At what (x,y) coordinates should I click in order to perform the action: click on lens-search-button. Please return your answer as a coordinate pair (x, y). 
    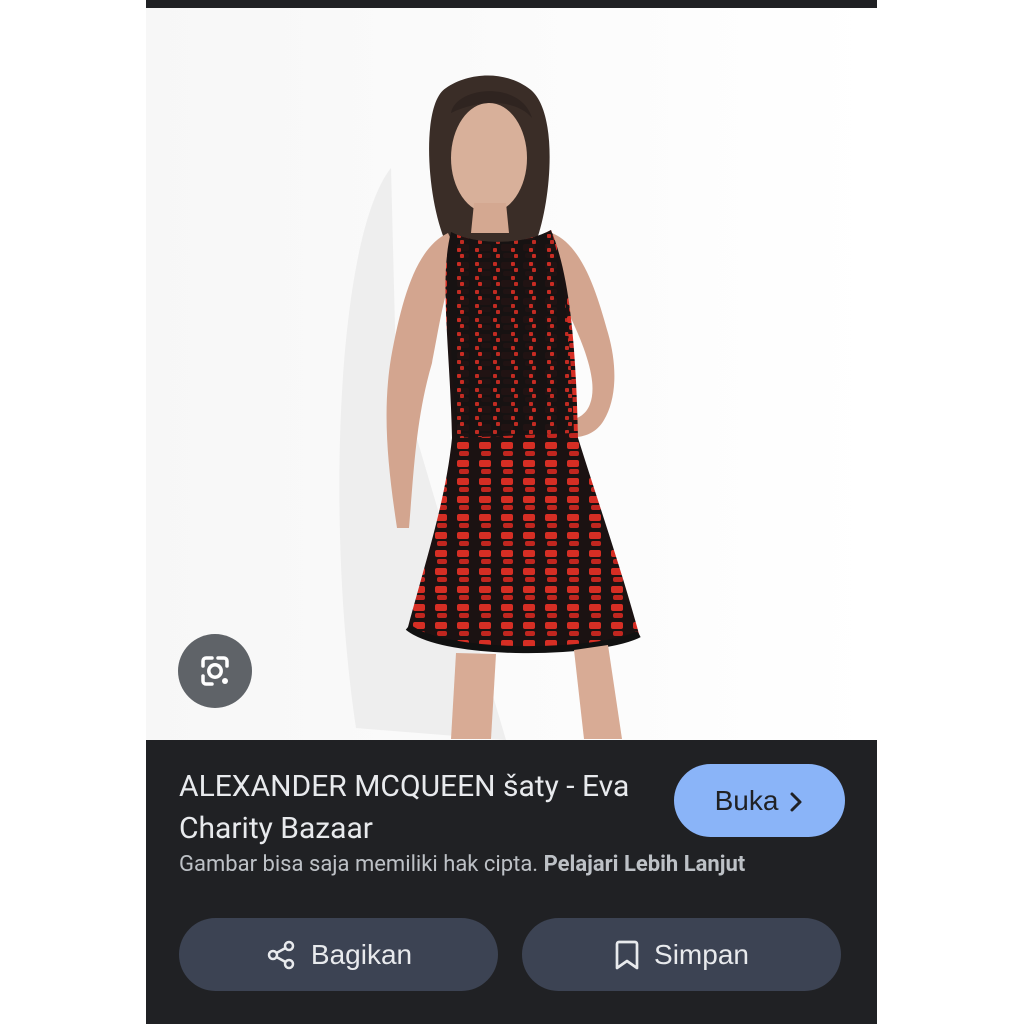
    Looking at the image, I should click on (215, 671).